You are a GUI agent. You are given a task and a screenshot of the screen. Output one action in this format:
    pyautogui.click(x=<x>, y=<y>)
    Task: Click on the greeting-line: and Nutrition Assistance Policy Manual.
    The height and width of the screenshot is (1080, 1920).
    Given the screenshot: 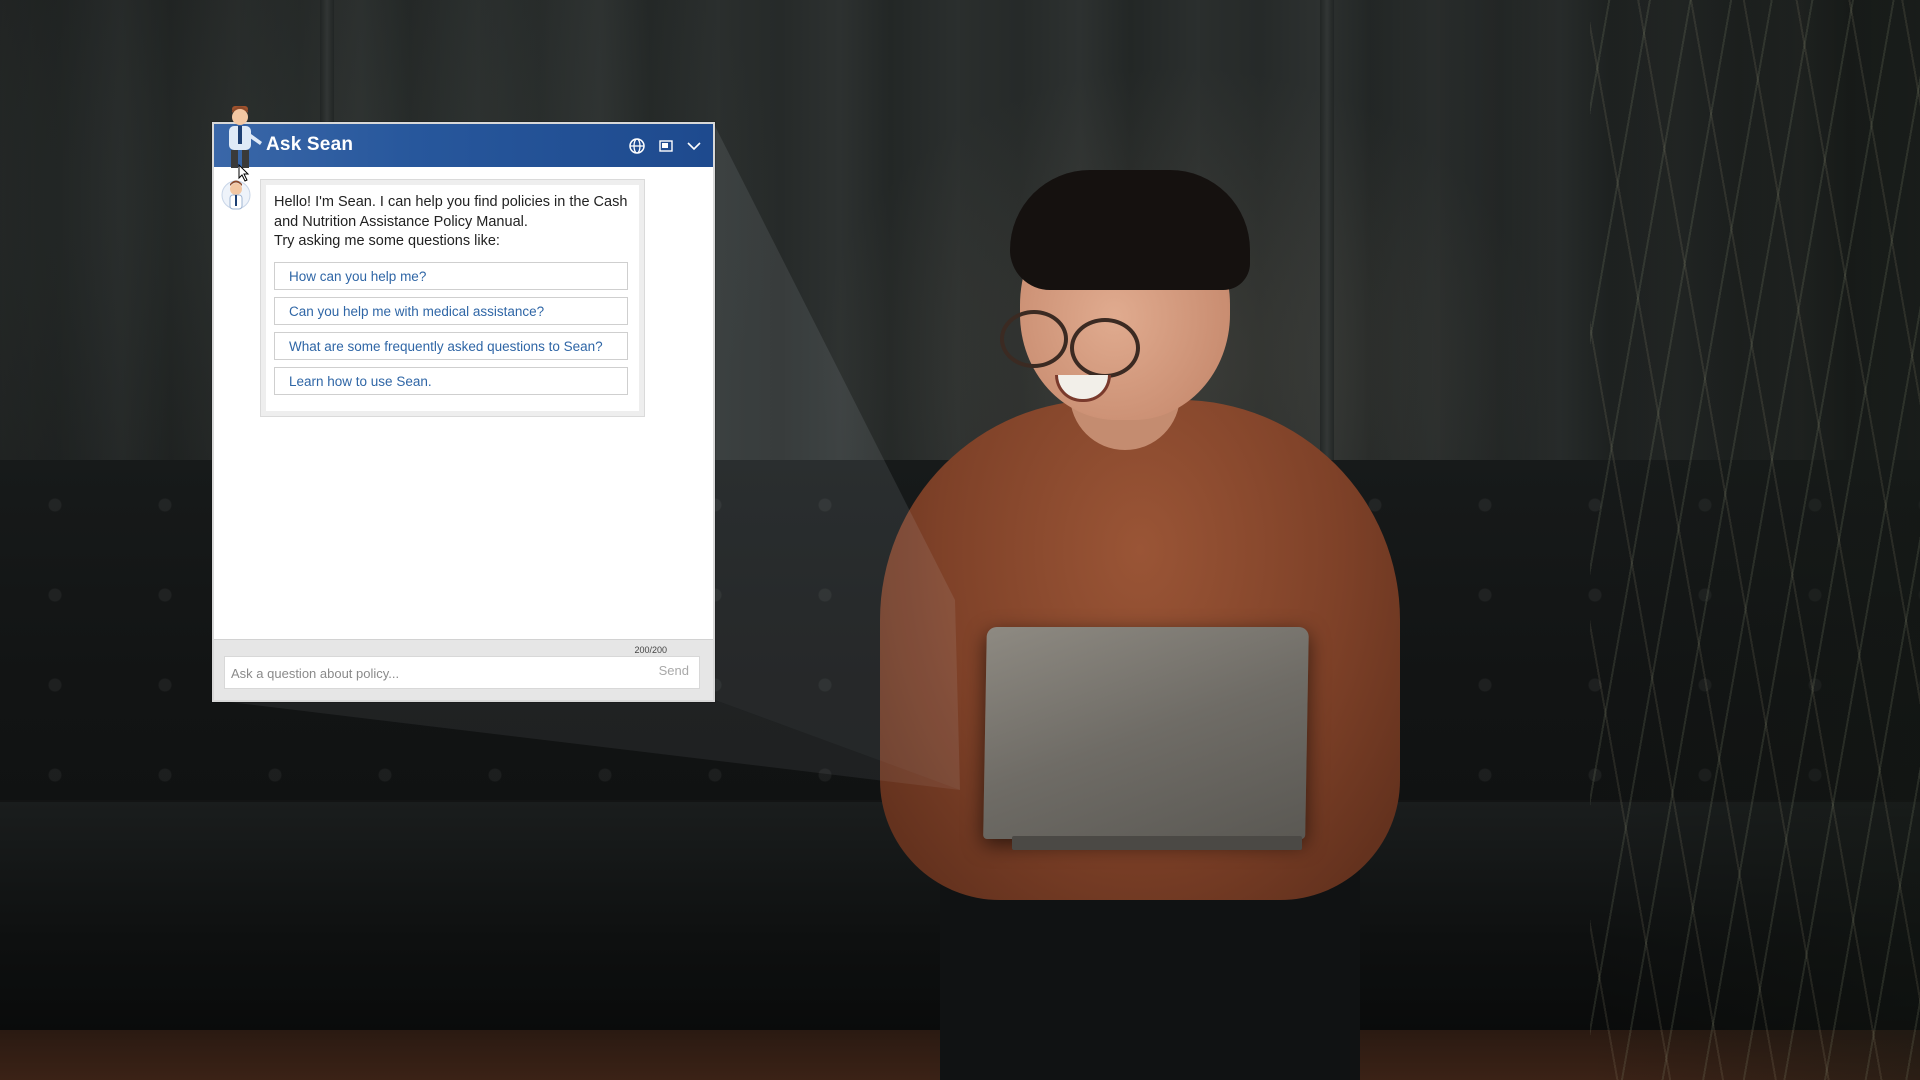 What is the action you would take?
    pyautogui.click(x=401, y=221)
    